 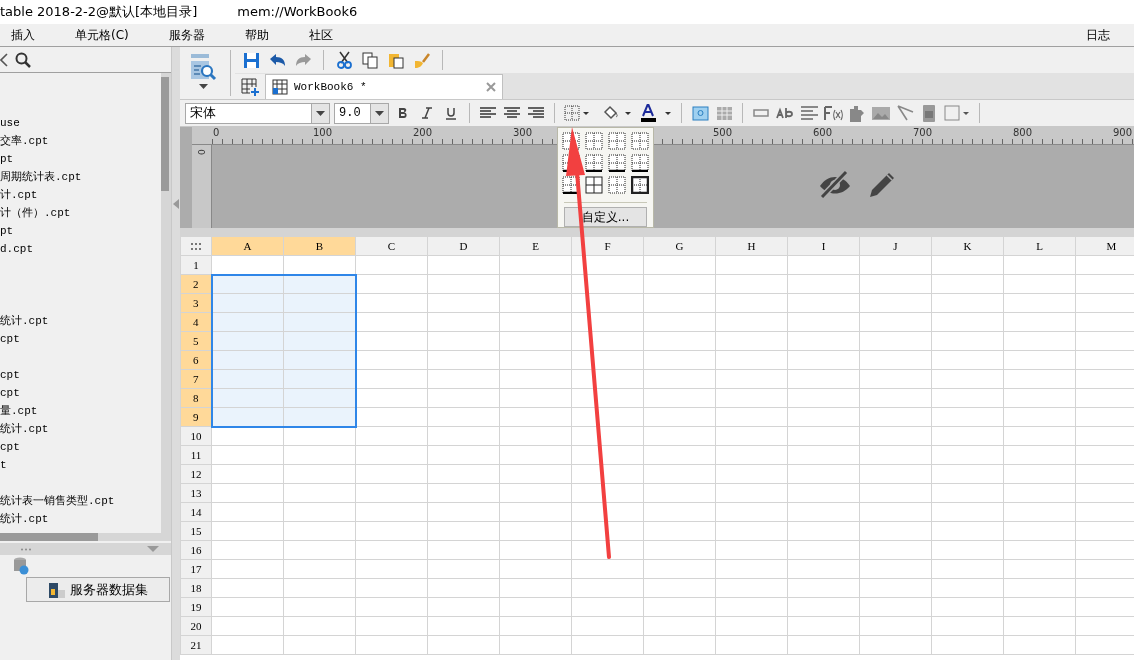 I want to click on workbook-tab: WorkBook6 *, so click(x=384, y=86).